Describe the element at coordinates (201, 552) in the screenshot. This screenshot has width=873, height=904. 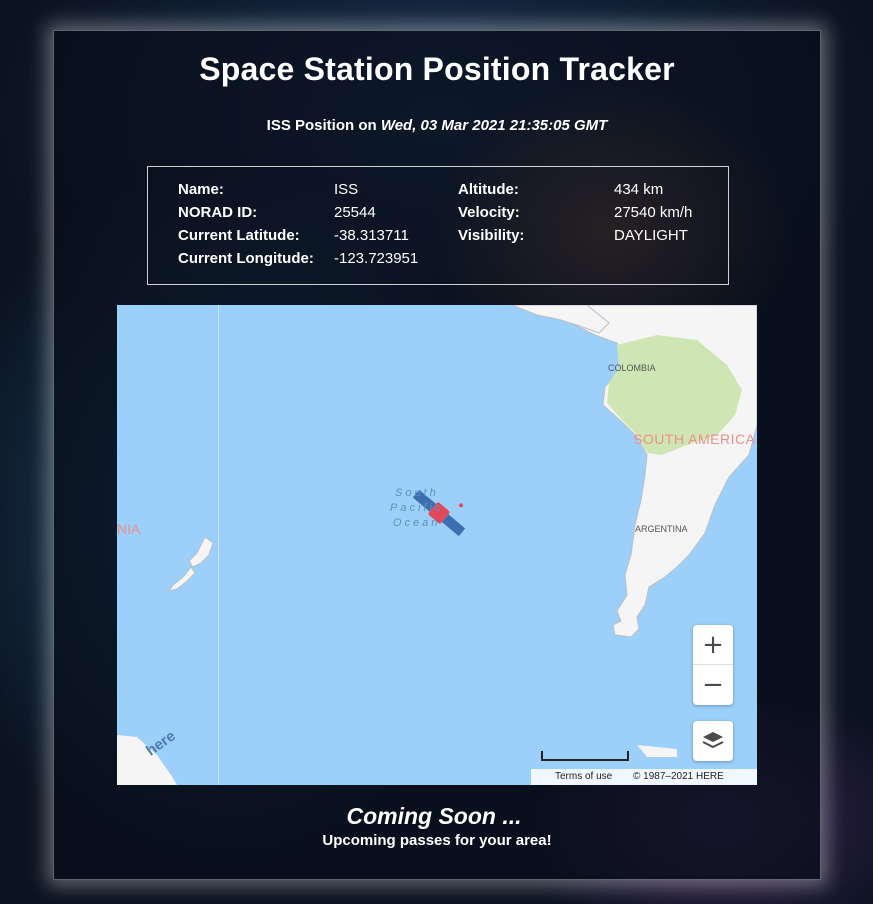
I see `new-zealand-north` at that location.